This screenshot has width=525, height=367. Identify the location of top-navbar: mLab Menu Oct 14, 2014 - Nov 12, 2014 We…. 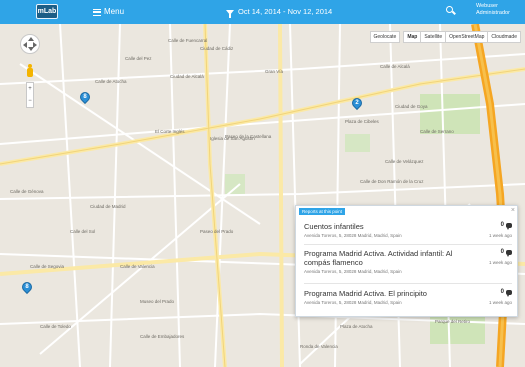
(262, 12).